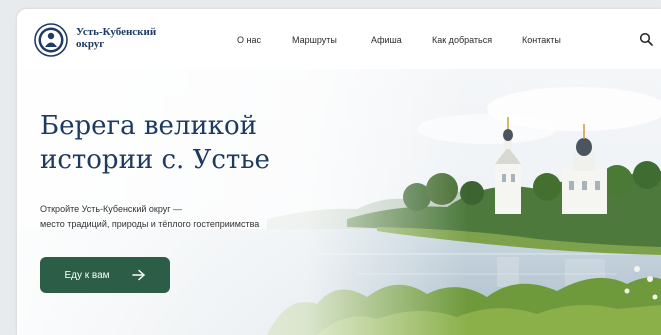 This screenshot has width=661, height=335. Describe the element at coordinates (386, 40) in the screenshot. I see `nav-item-events: Афиша` at that location.